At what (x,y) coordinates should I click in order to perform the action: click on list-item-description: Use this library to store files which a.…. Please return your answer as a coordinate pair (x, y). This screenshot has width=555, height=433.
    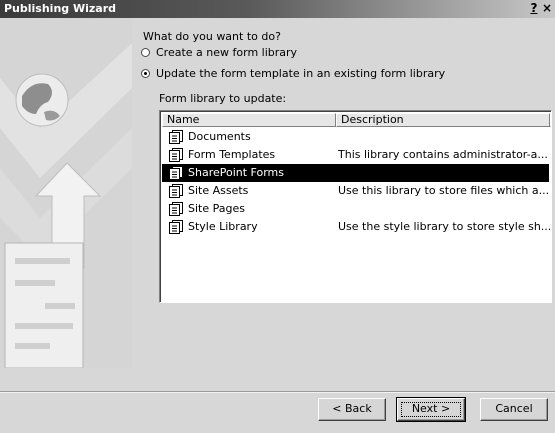
    Looking at the image, I should click on (444, 190).